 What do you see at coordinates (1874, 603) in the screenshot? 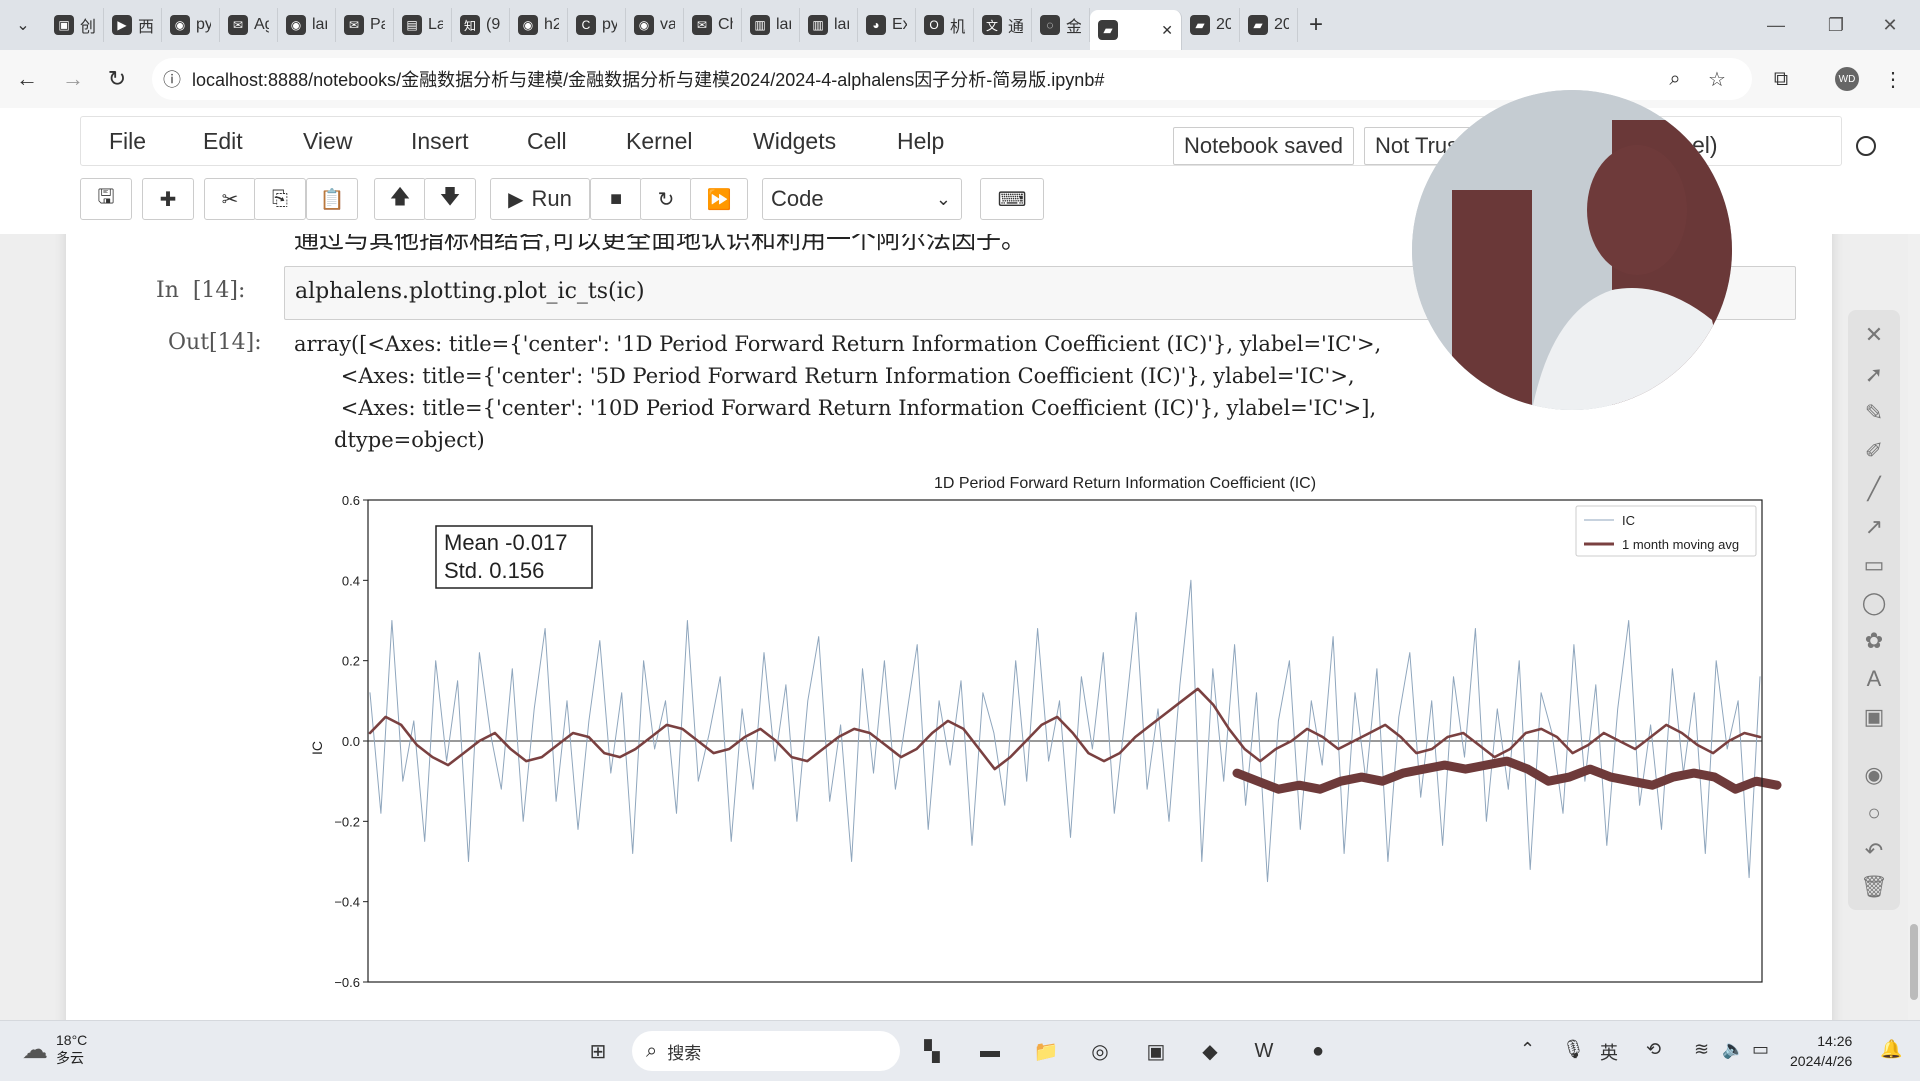
I see `ellipse-tool: ◯` at bounding box center [1874, 603].